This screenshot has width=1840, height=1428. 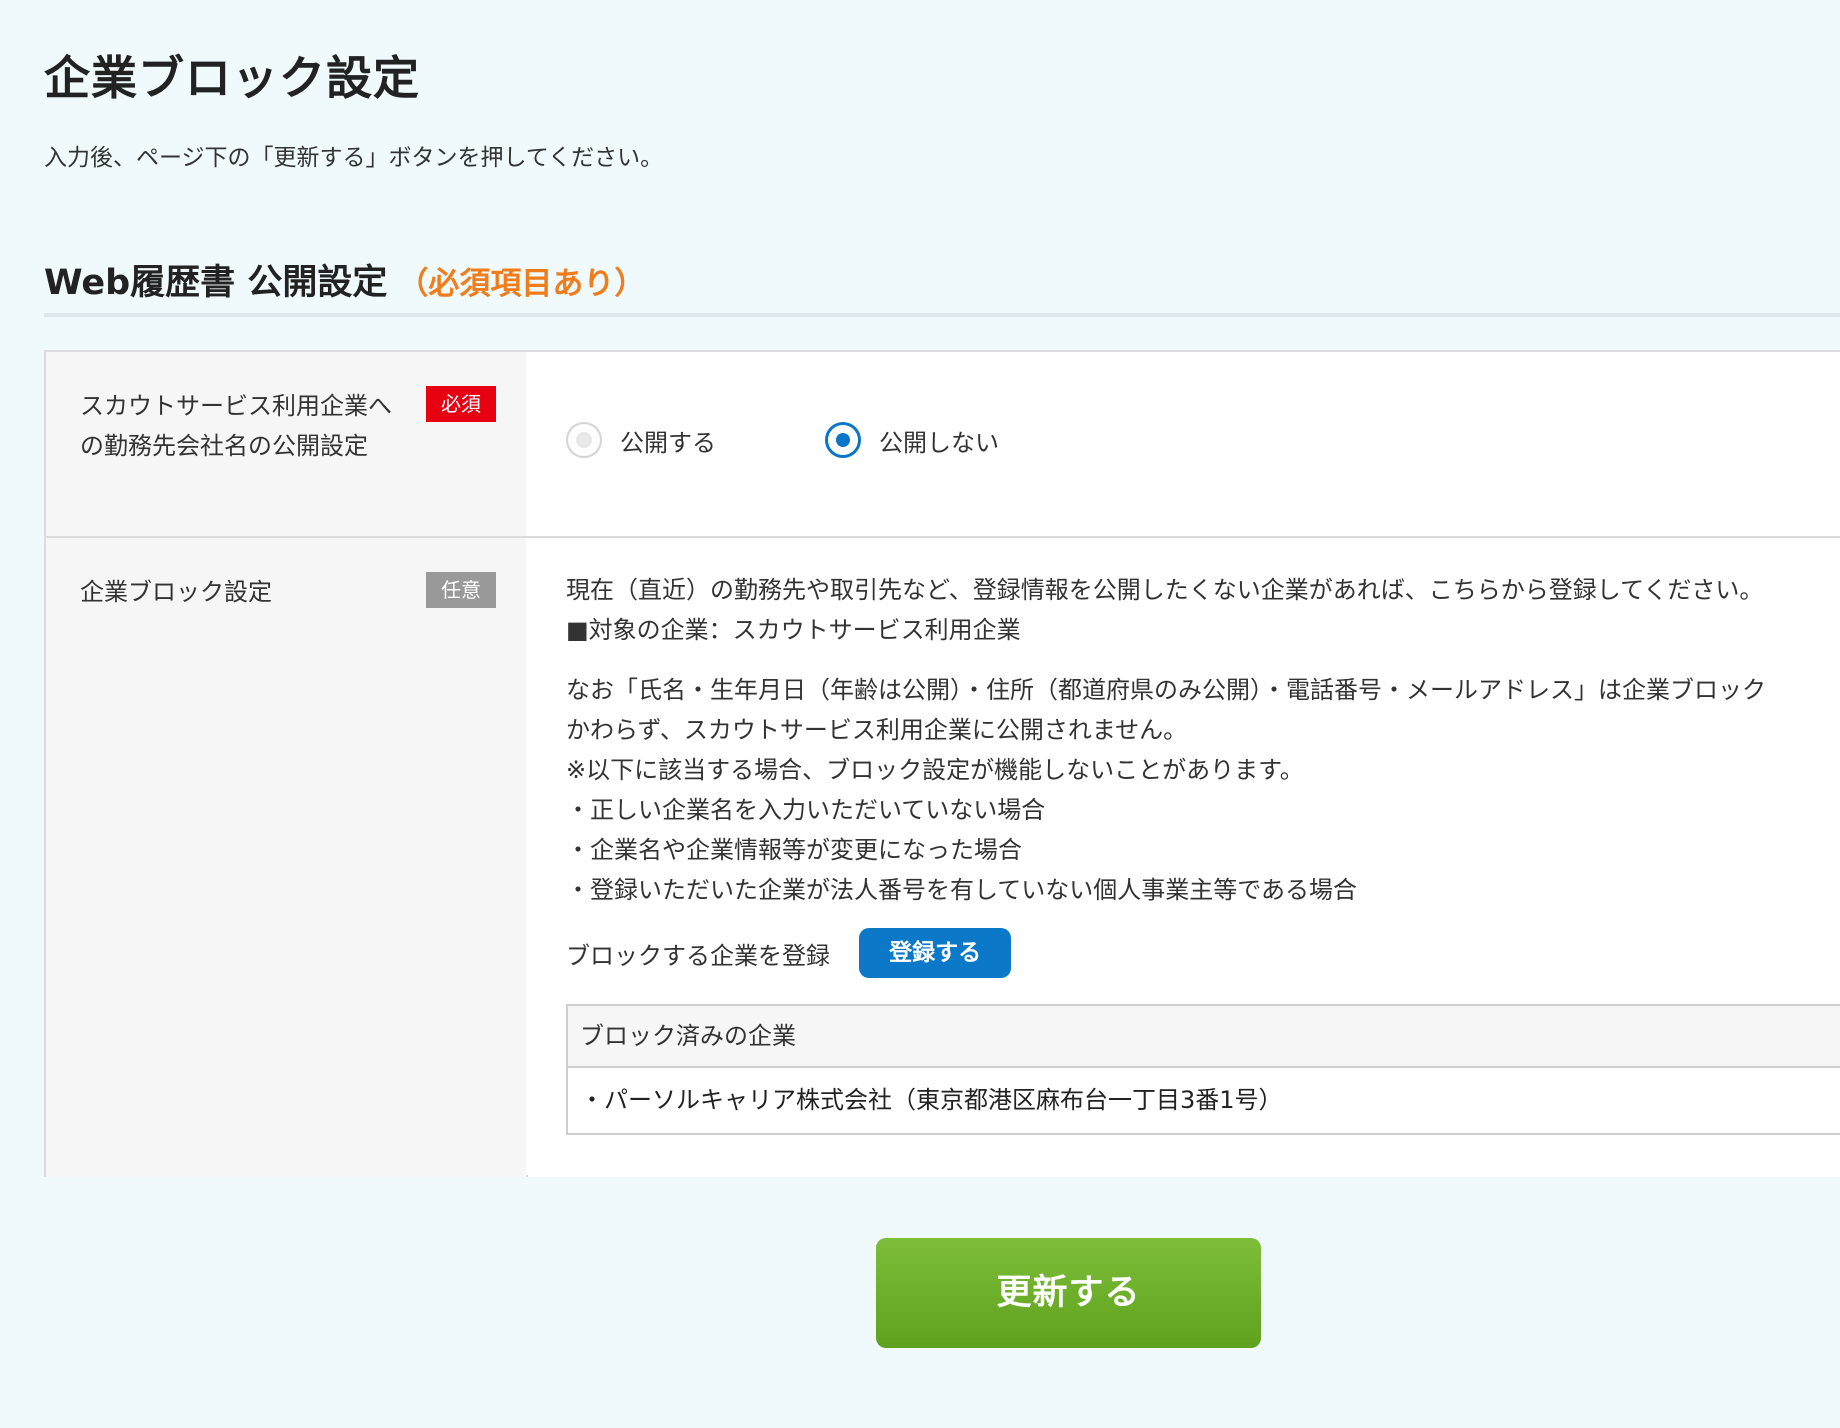 I want to click on page-title: 企業ブロック設定, so click(x=232, y=78).